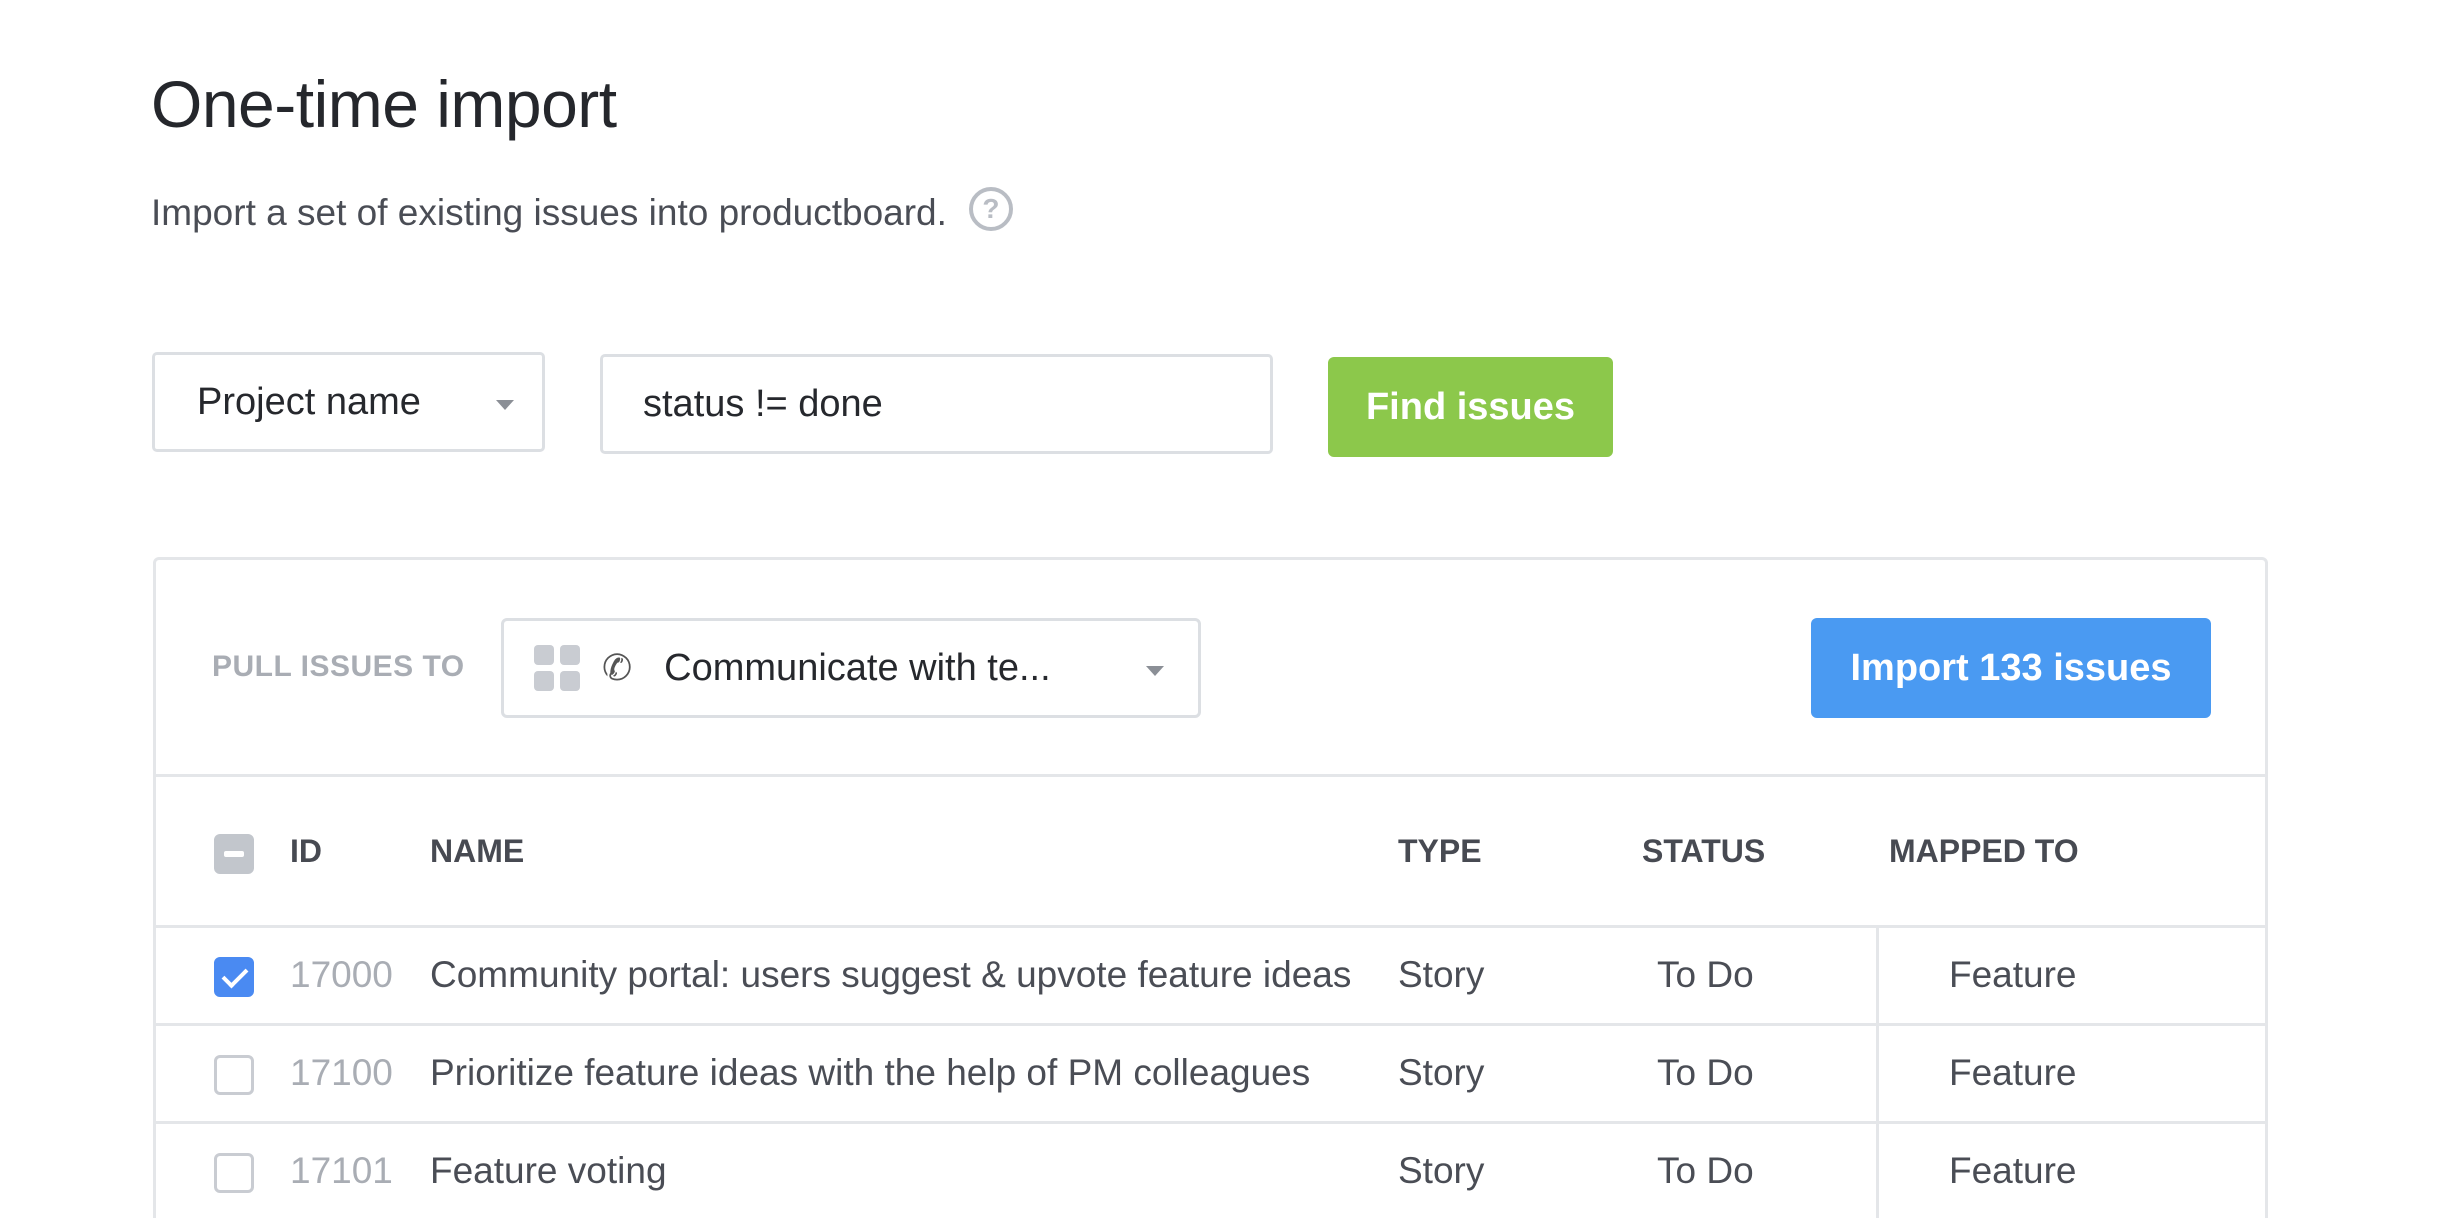 This screenshot has height=1218, width=2442. I want to click on query-input, so click(936, 404).